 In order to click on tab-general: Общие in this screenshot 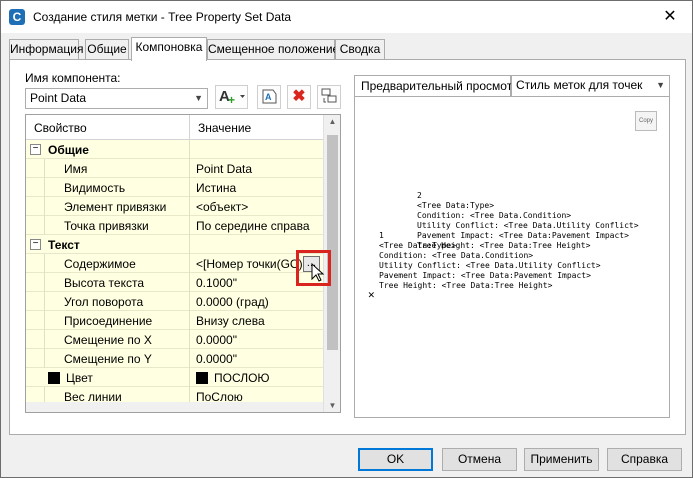, I will do `click(107, 49)`.